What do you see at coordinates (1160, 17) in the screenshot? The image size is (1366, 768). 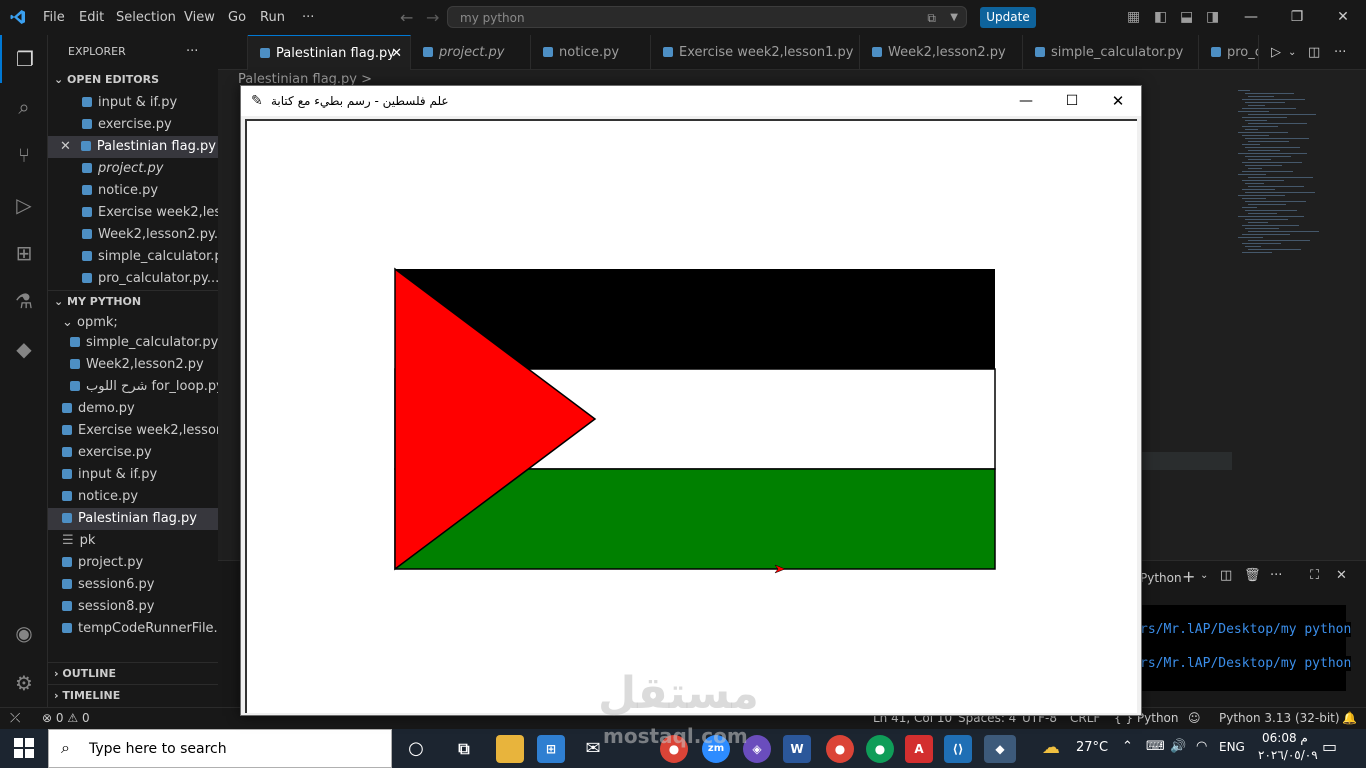 I see `toggle-sidebar-icon: ◧` at bounding box center [1160, 17].